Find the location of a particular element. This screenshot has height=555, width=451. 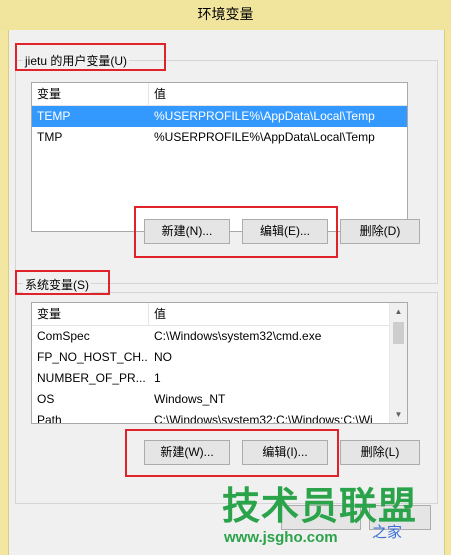

list-item: FP_NO_HOST_CH... NO is located at coordinates (219, 357).